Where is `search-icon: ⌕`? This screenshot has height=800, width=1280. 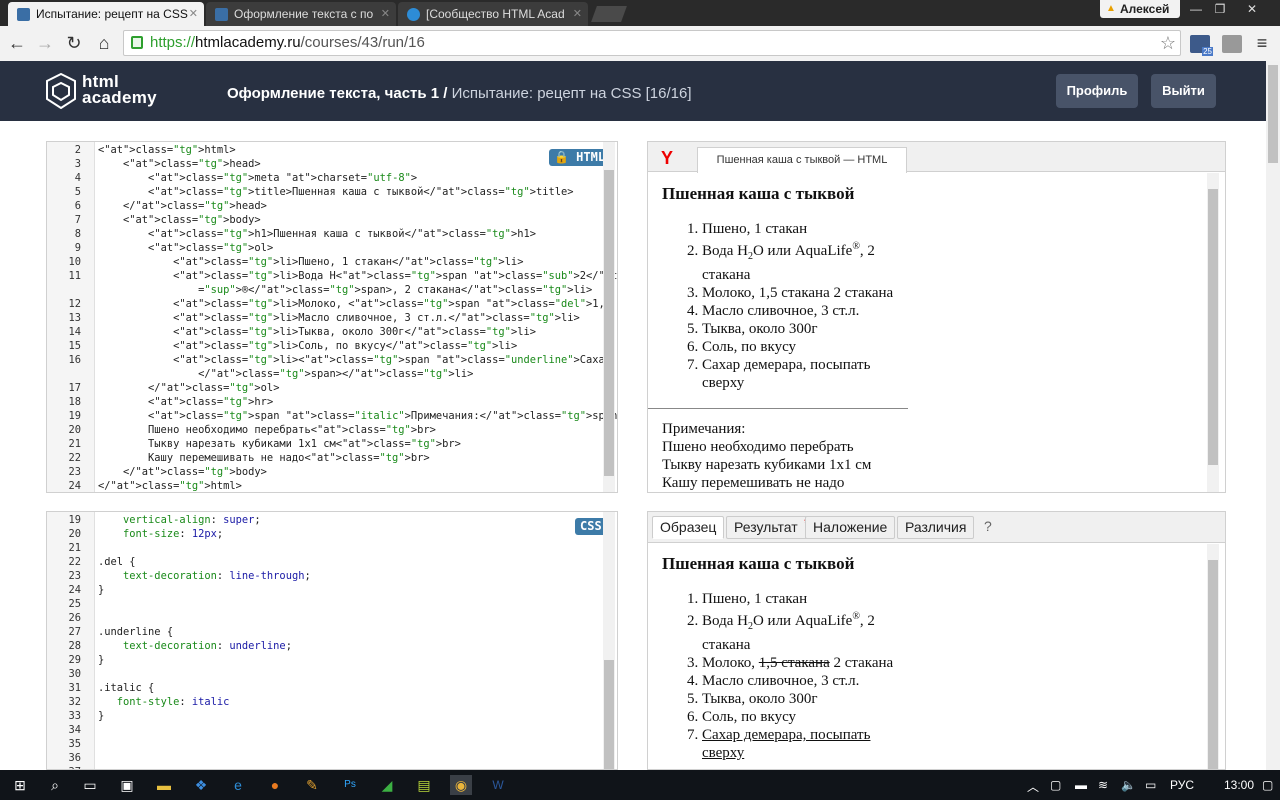
search-icon: ⌕ is located at coordinates (55, 785).